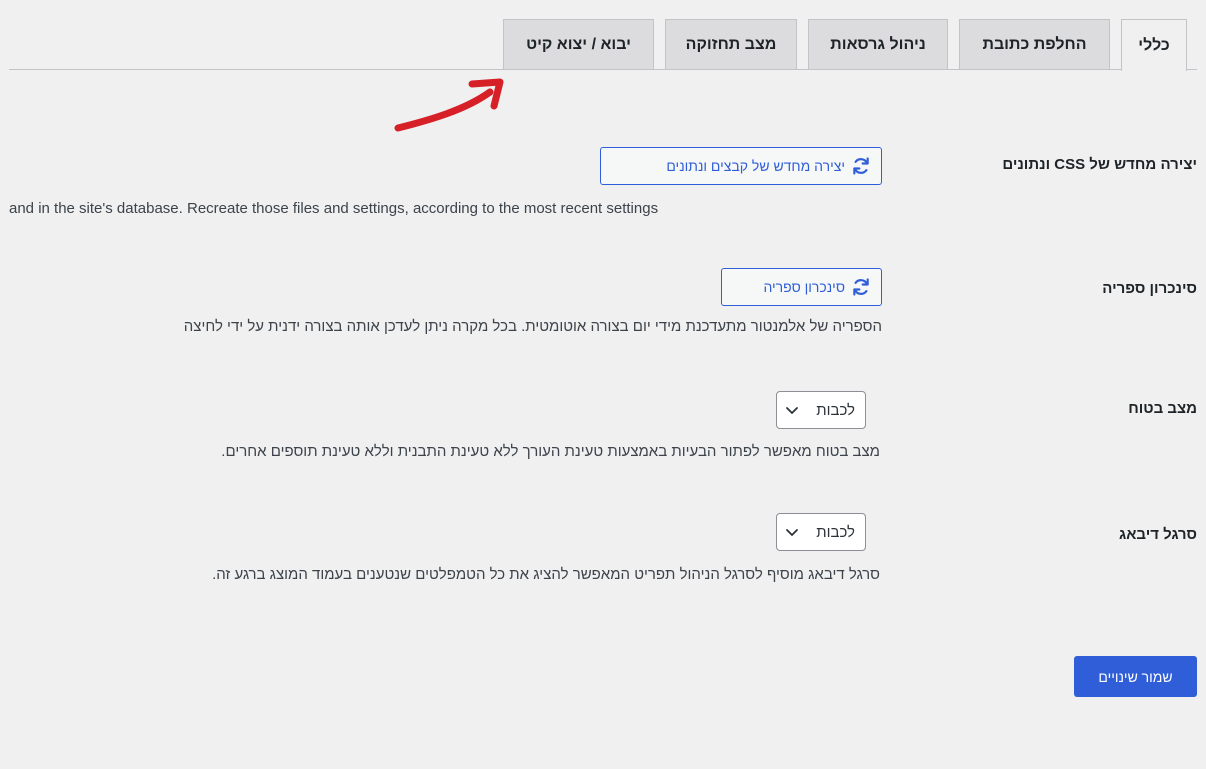  Describe the element at coordinates (878, 44) in the screenshot. I see `tab-version-control: ניהול גרסאות` at that location.